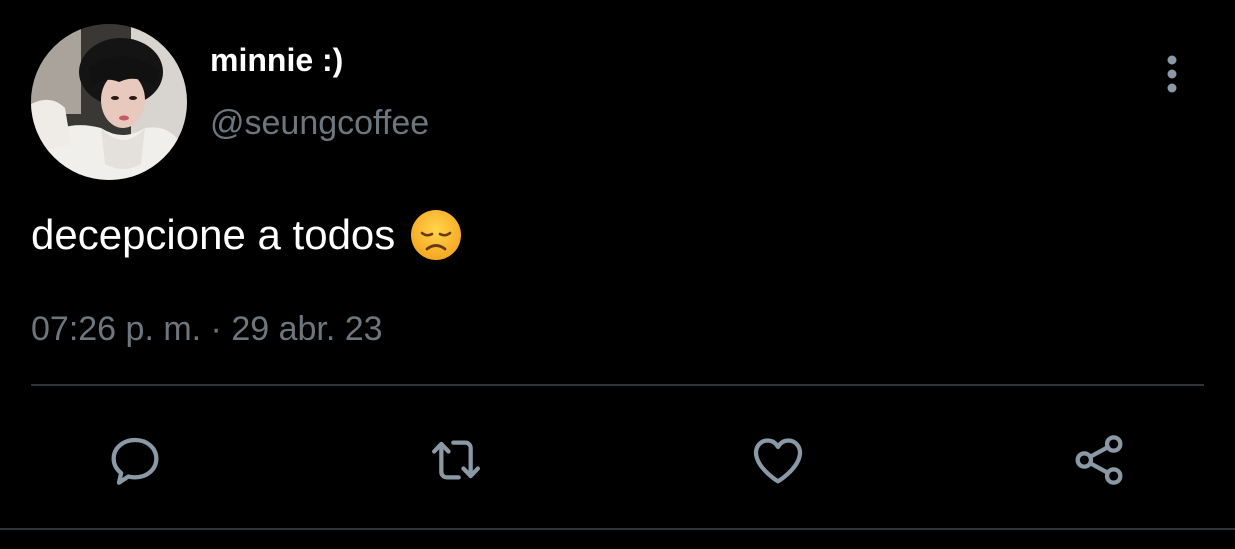 This screenshot has height=549, width=1235. I want to click on share-button, so click(1099, 460).